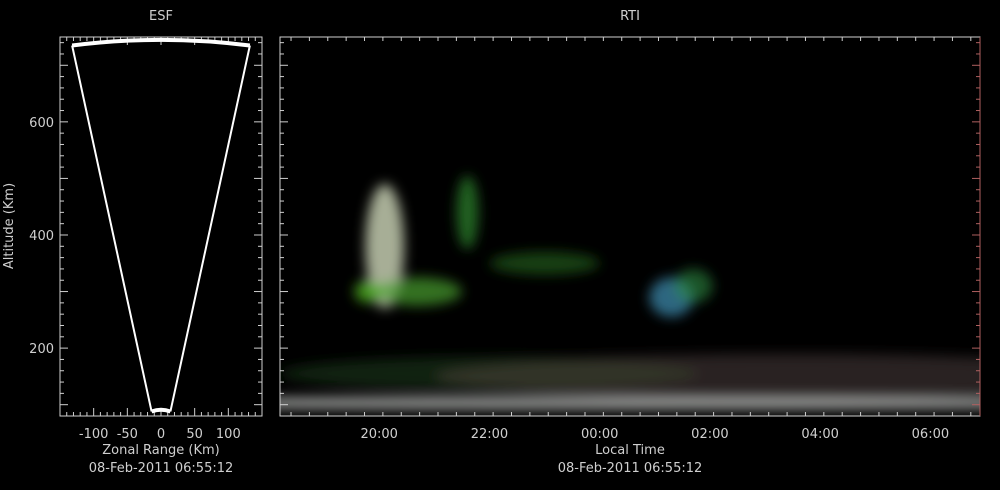 The height and width of the screenshot is (490, 1000). Describe the element at coordinates (630, 450) in the screenshot. I see `rti-xlabel: Local Time` at that location.